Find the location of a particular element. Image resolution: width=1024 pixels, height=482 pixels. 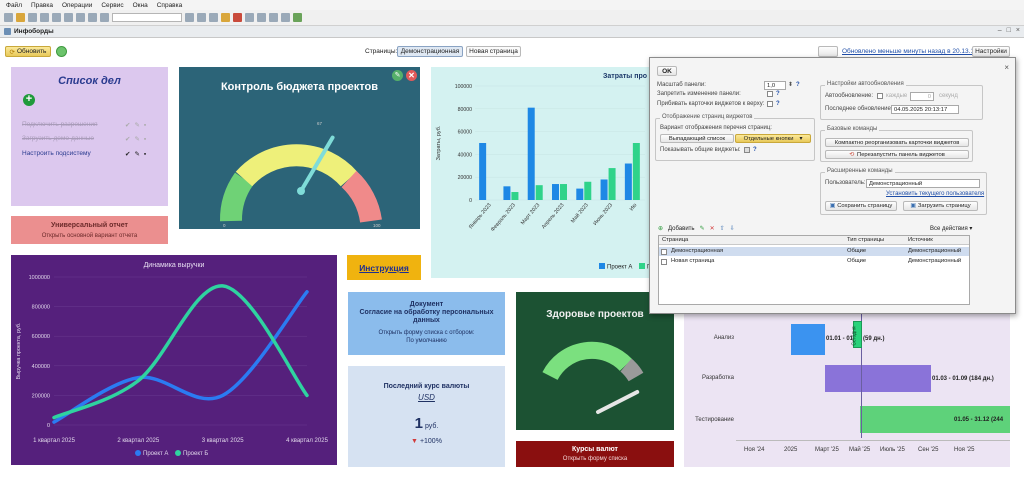

variant-label: Вариант отображения перечня страниц: is located at coordinates (716, 128).